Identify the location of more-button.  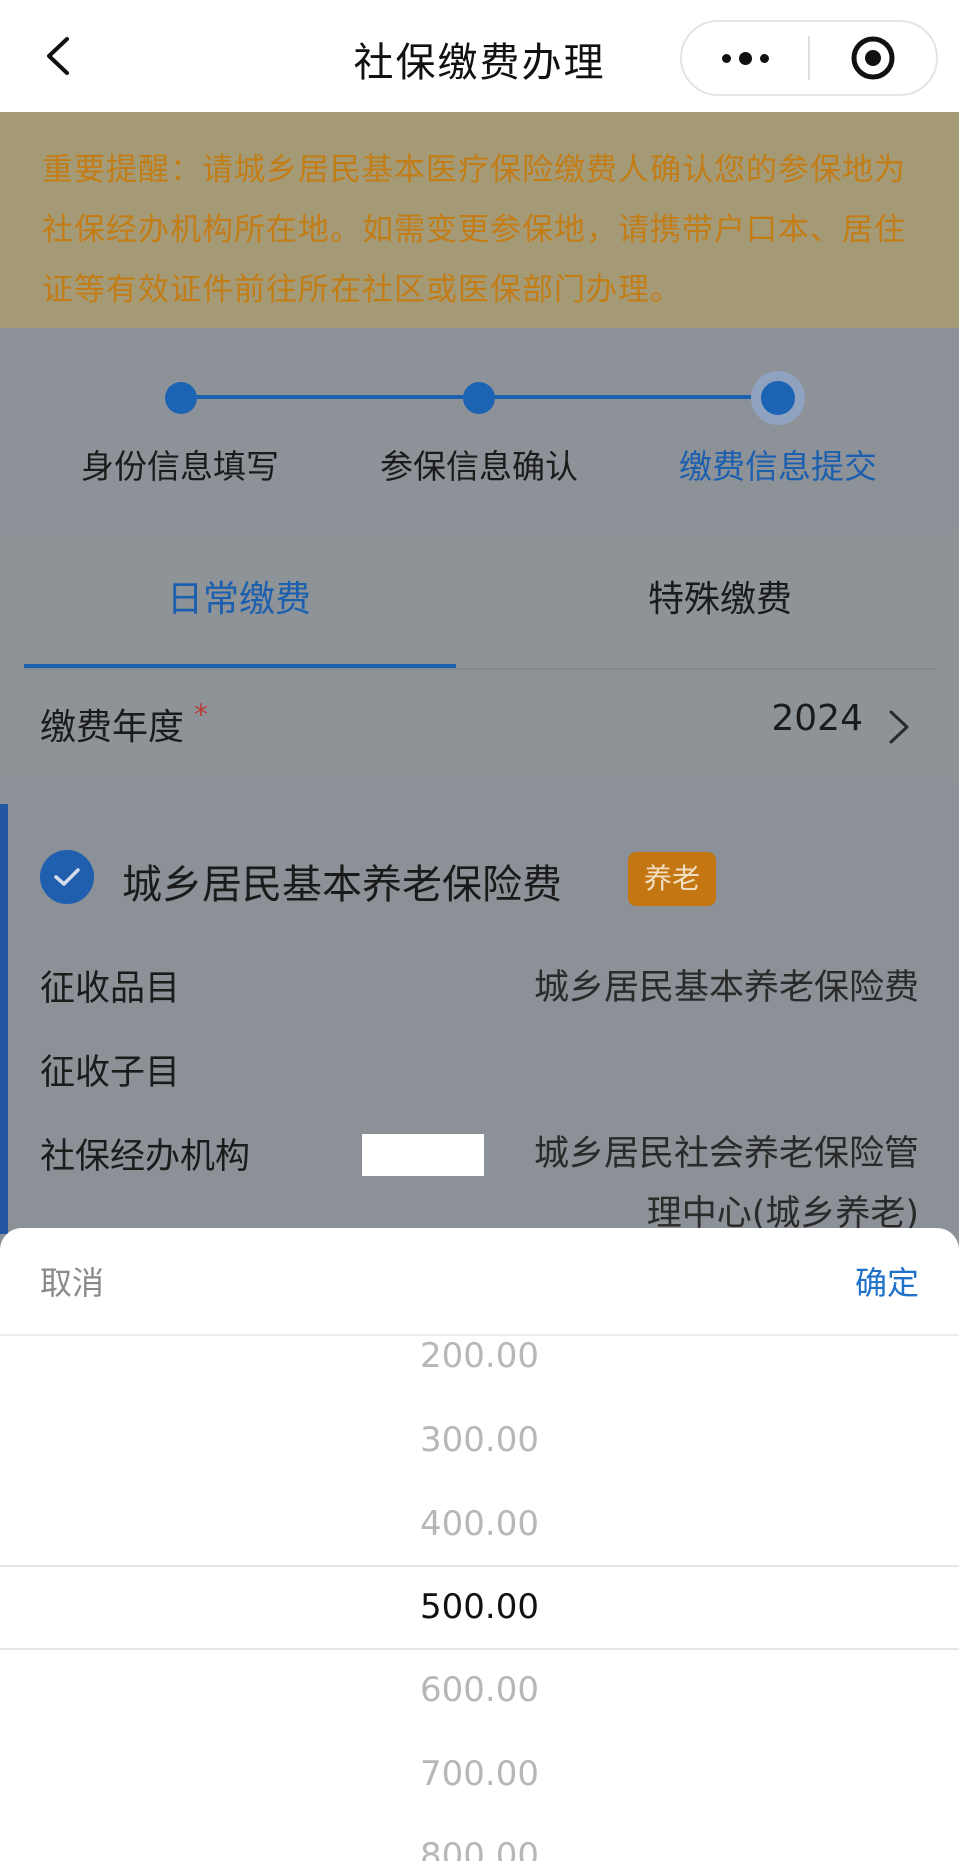
(745, 58).